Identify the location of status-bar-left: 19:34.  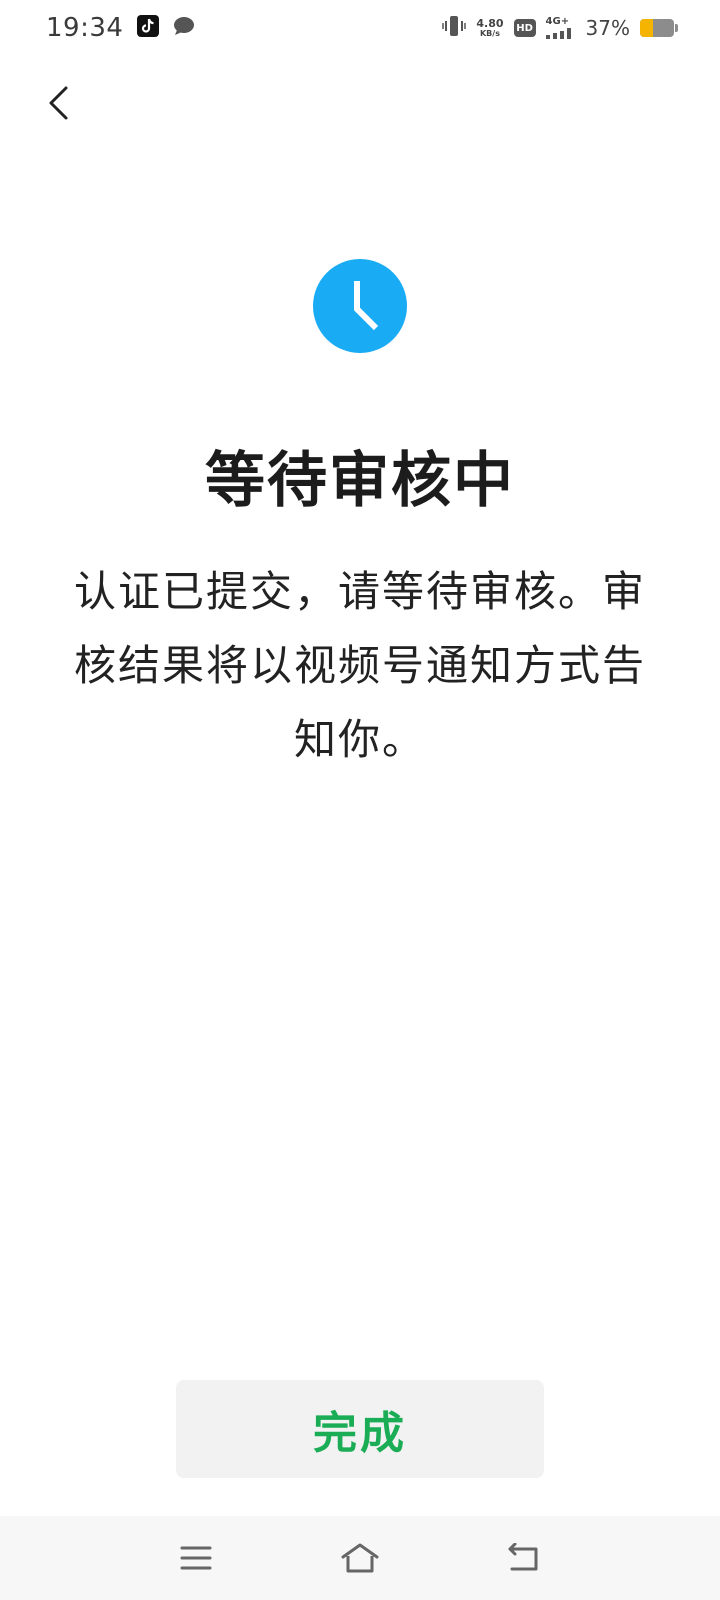
(120, 28).